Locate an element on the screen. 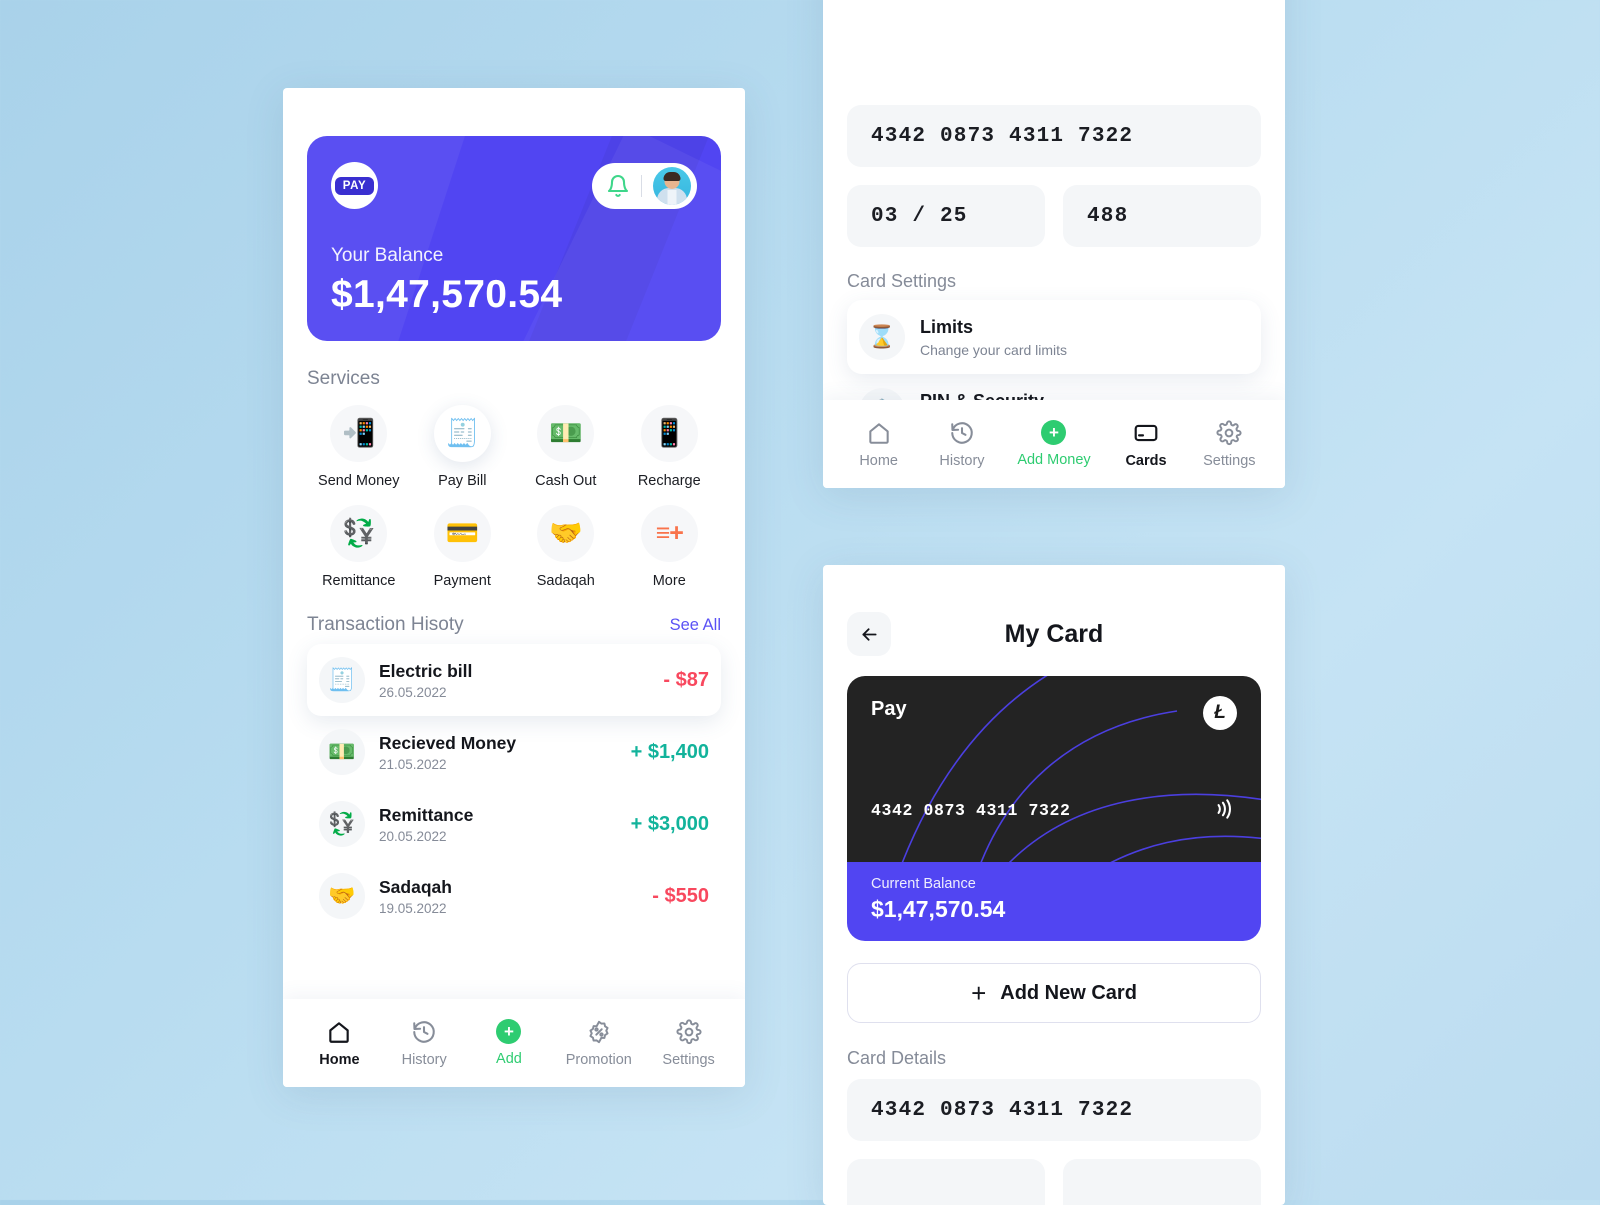  more-glyph: ≡+ is located at coordinates (669, 533).